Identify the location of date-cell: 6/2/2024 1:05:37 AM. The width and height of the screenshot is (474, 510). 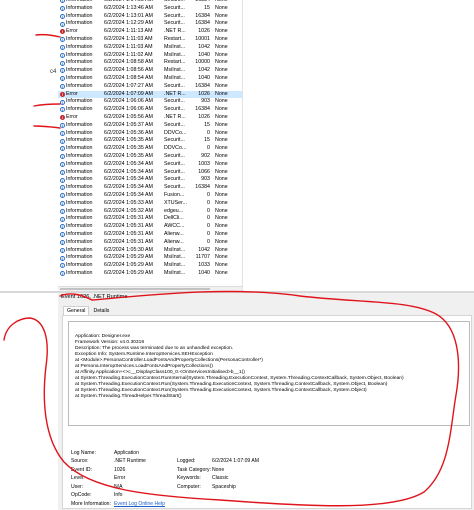
(128, 124).